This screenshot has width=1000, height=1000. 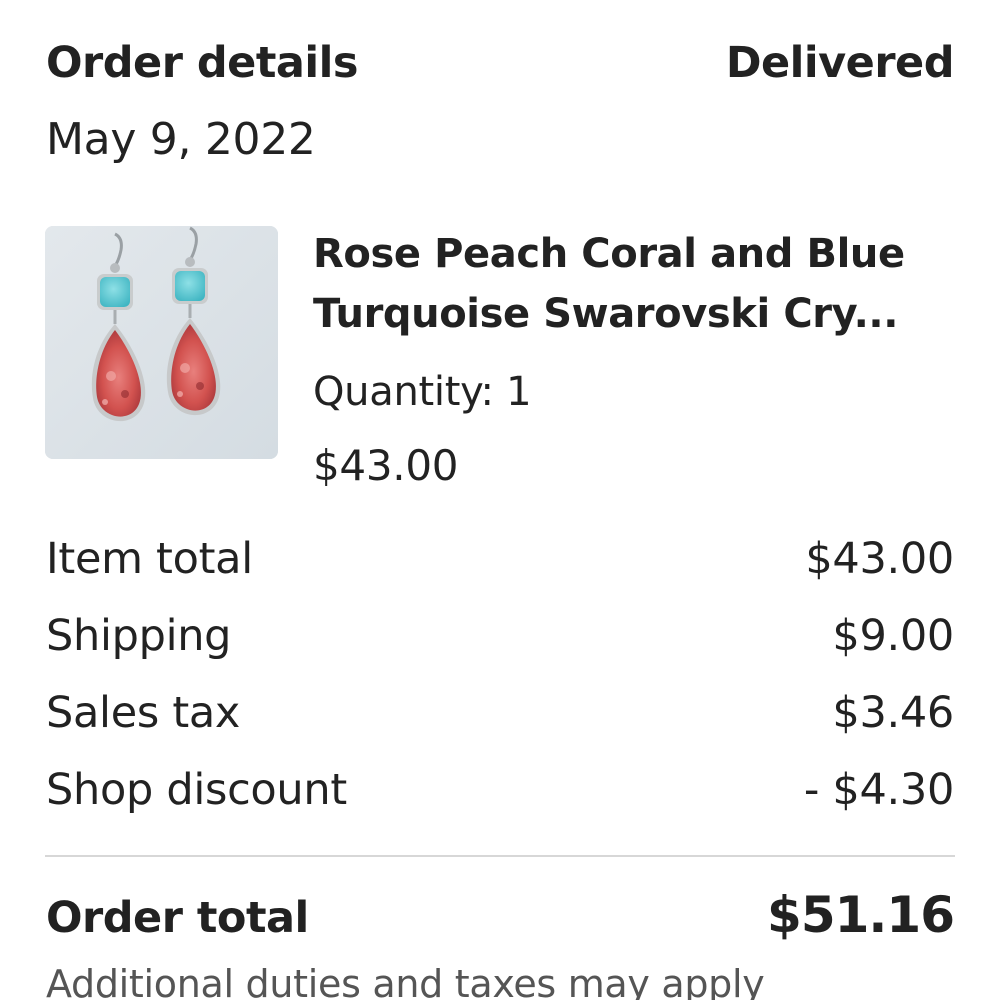 What do you see at coordinates (386, 465) in the screenshot?
I see `item-price: $43.00` at bounding box center [386, 465].